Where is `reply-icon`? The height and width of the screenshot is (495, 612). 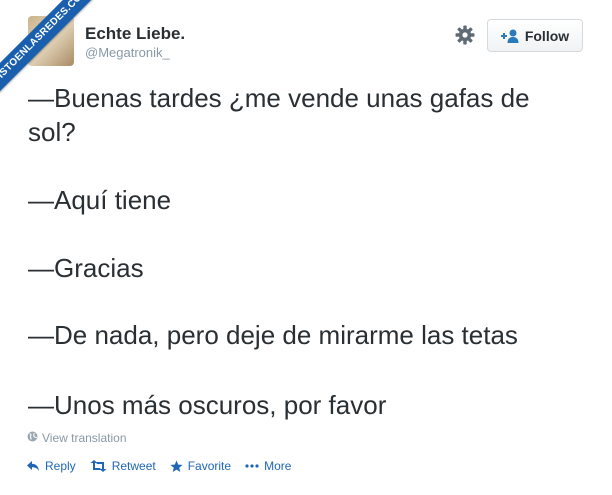
reply-icon is located at coordinates (33, 466).